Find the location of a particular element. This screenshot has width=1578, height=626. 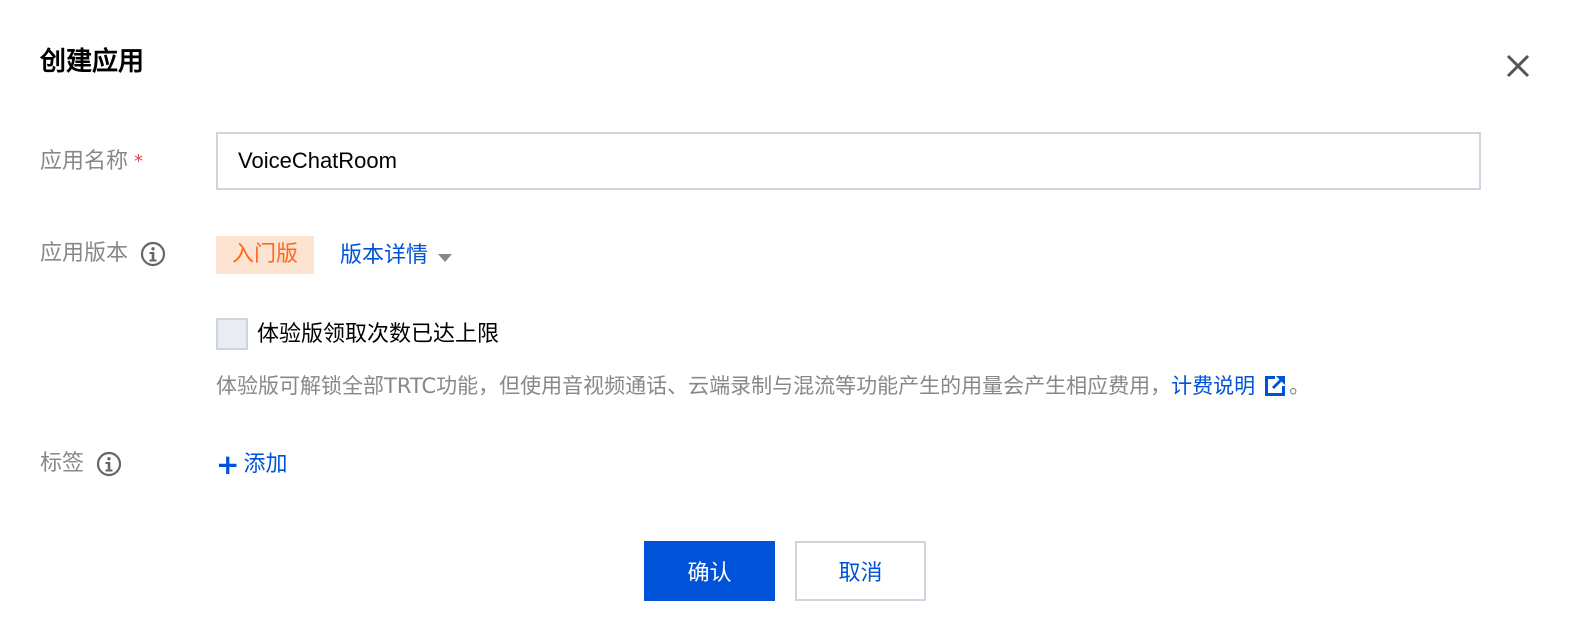

required-mark: * is located at coordinates (139, 161).